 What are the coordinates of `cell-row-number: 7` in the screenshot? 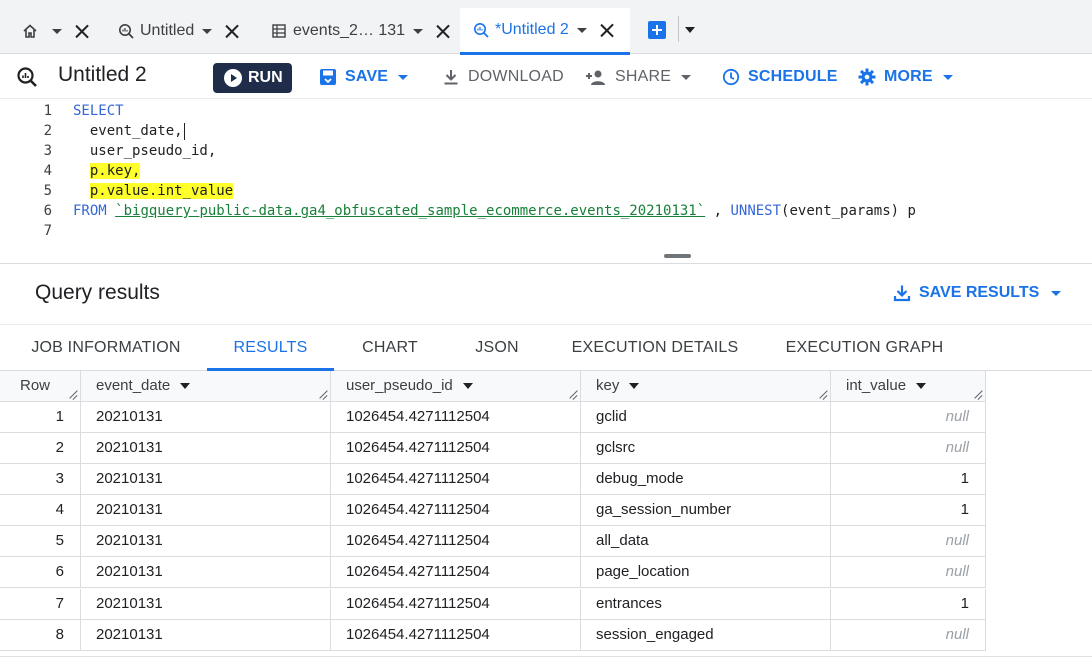 It's located at (43, 604).